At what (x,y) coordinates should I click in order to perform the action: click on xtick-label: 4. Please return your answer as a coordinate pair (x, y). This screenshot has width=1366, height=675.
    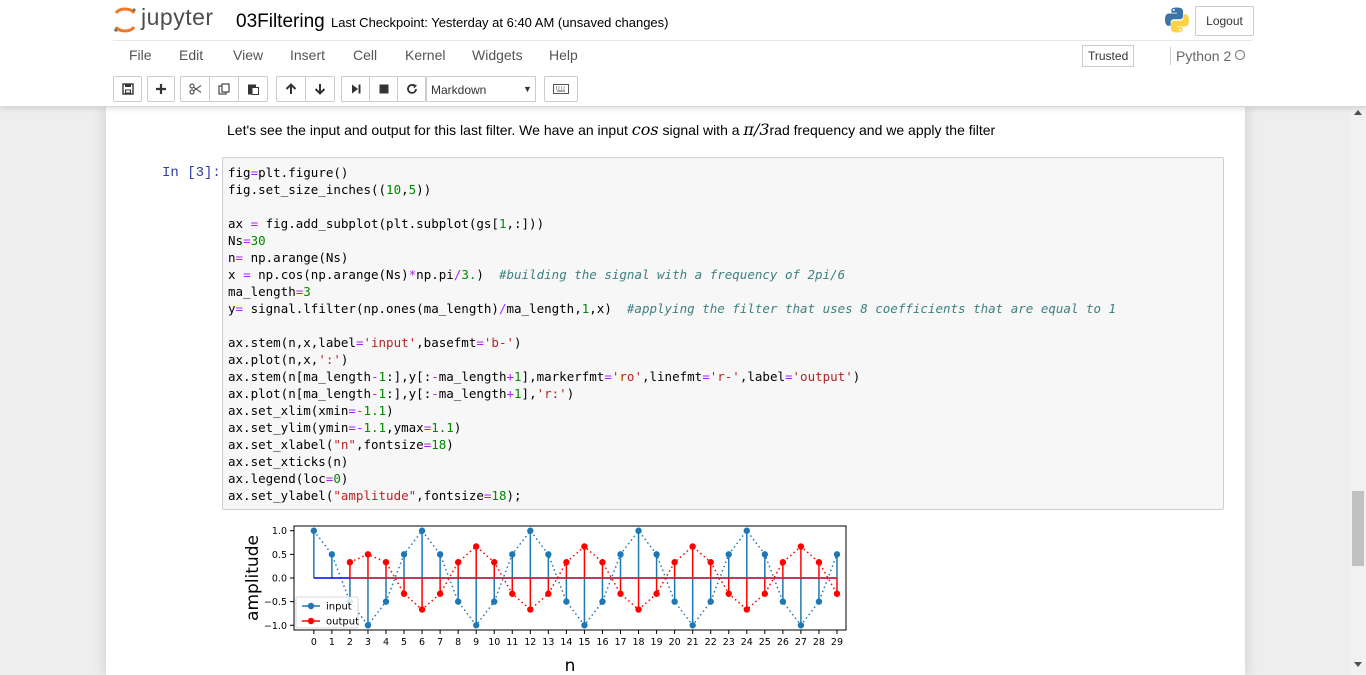
    Looking at the image, I should click on (386, 642).